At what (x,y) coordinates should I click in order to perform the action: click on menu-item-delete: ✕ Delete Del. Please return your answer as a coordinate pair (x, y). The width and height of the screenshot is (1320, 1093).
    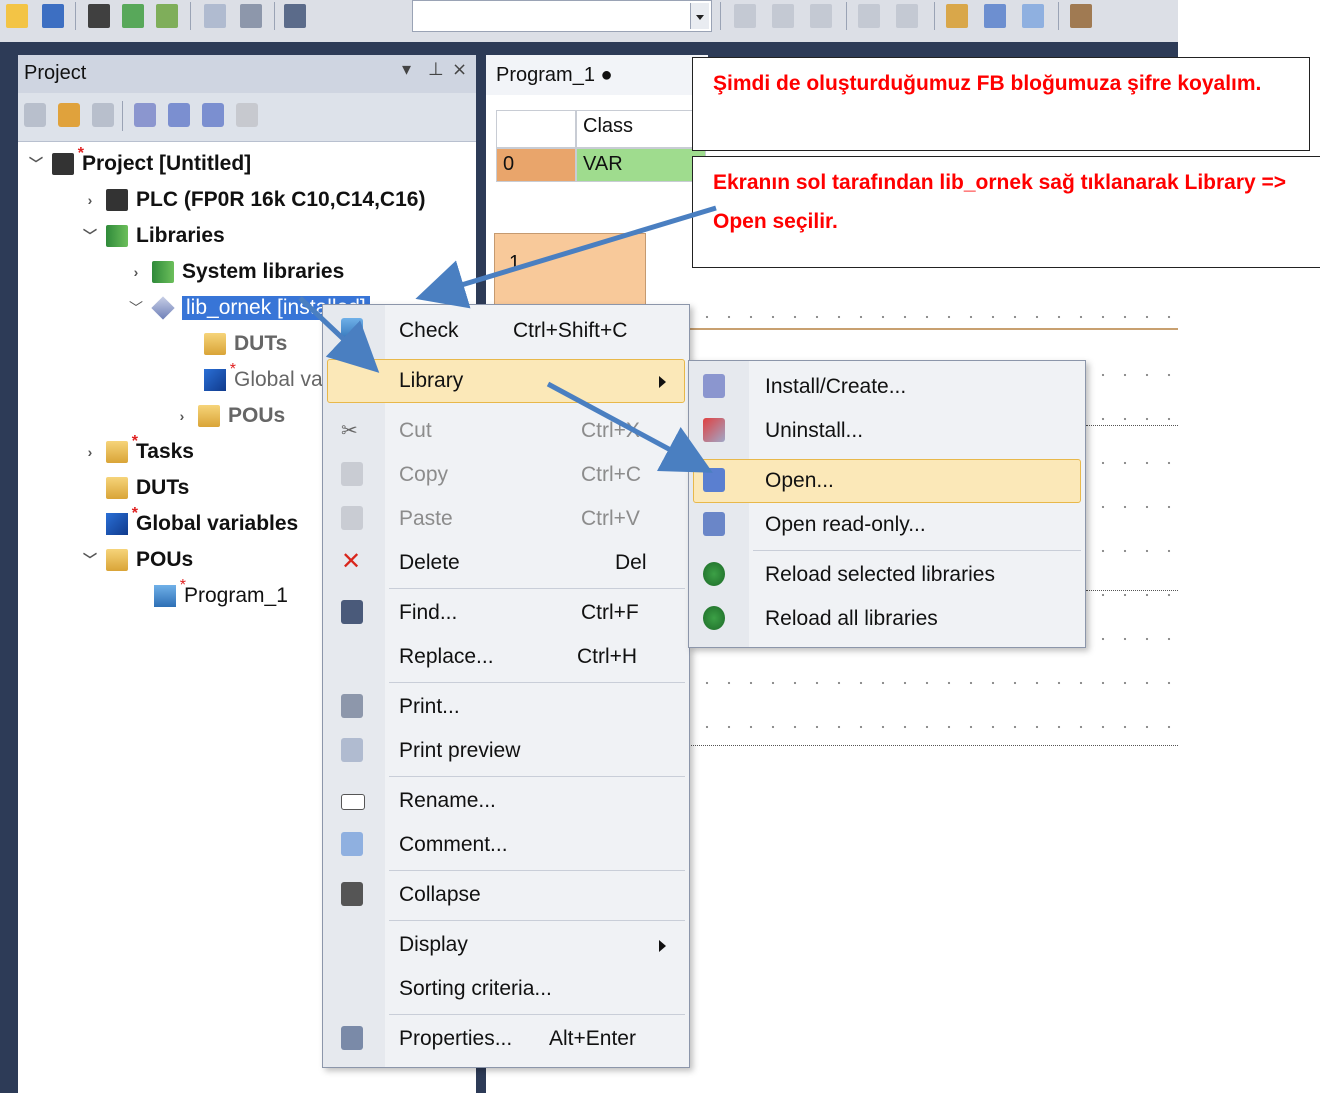
    Looking at the image, I should click on (506, 563).